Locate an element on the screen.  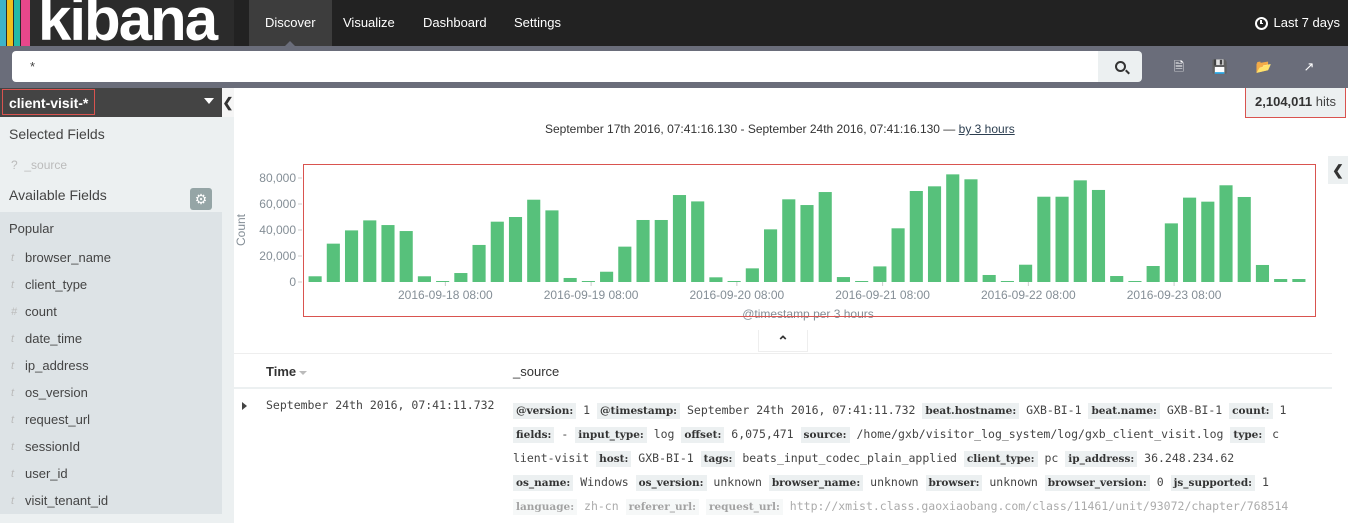
y-tick-label: 0 is located at coordinates (292, 282).